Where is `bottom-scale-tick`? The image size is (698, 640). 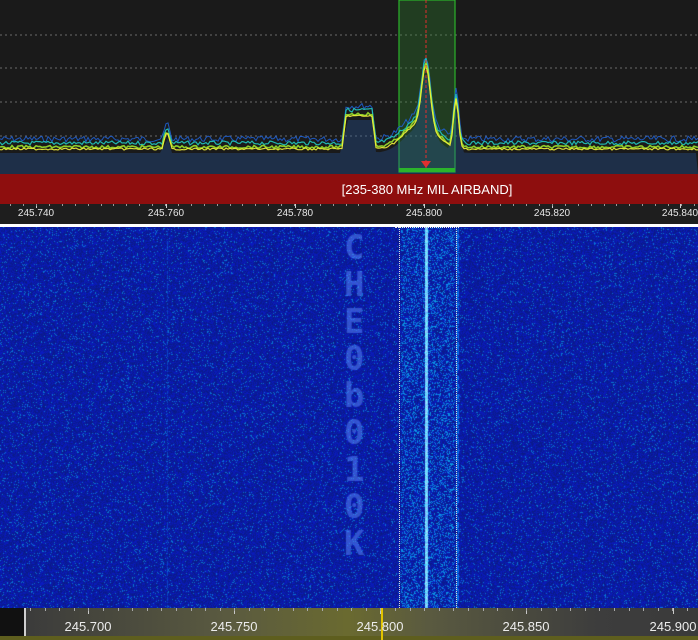
bottom-scale-tick is located at coordinates (673, 611).